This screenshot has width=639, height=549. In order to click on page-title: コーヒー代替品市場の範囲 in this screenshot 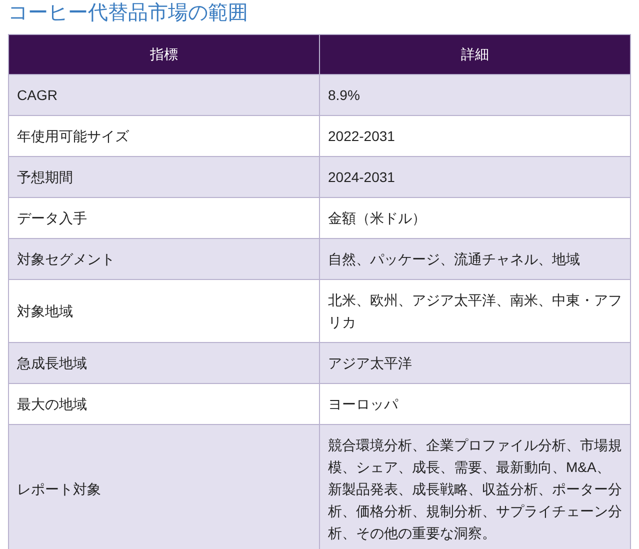, I will do `click(128, 13)`.